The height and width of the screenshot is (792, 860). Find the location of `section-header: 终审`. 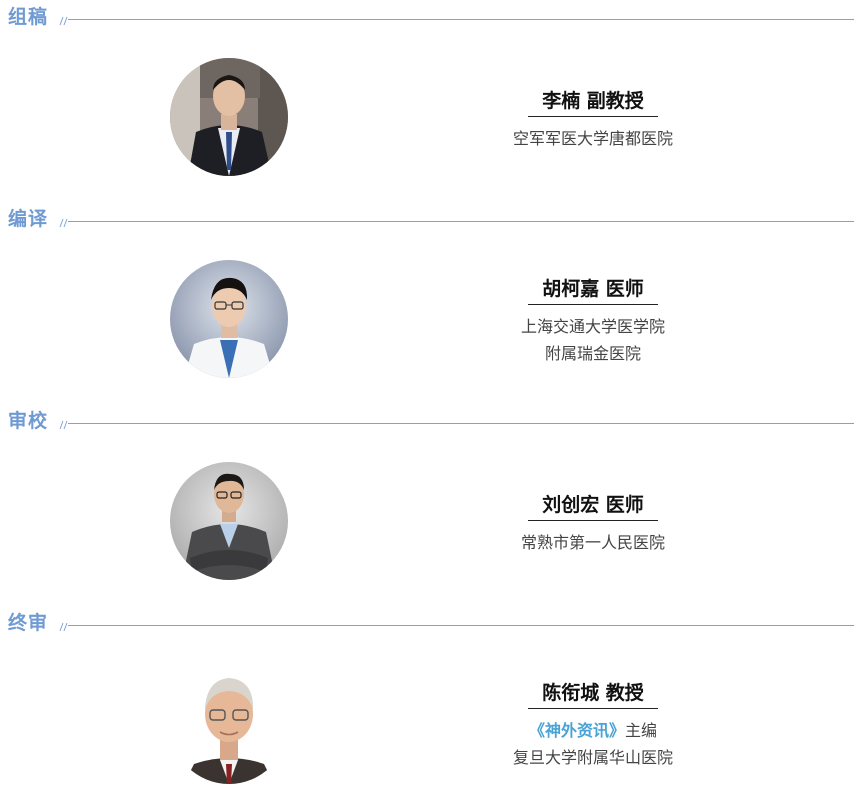

section-header: 终审 is located at coordinates (430, 621).